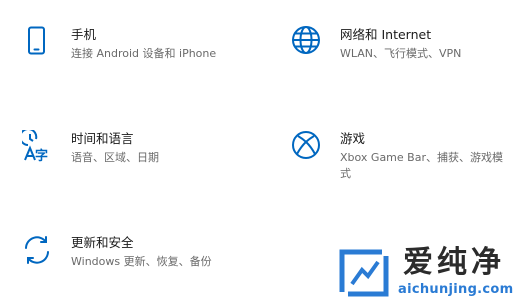  Describe the element at coordinates (102, 242) in the screenshot. I see `tile-title: 更新和安全` at that location.